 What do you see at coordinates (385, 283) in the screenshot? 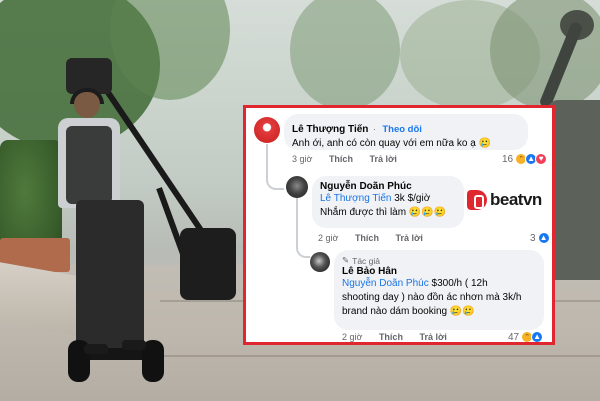
I see `mention-link: Nguyễn Doãn Phúc` at bounding box center [385, 283].